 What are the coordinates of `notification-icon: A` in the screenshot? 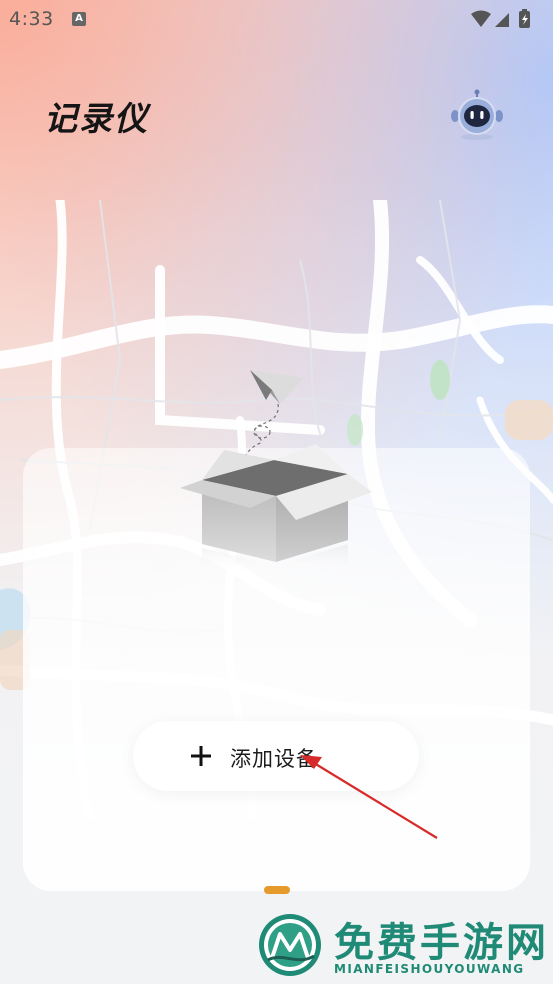 It's located at (79, 19).